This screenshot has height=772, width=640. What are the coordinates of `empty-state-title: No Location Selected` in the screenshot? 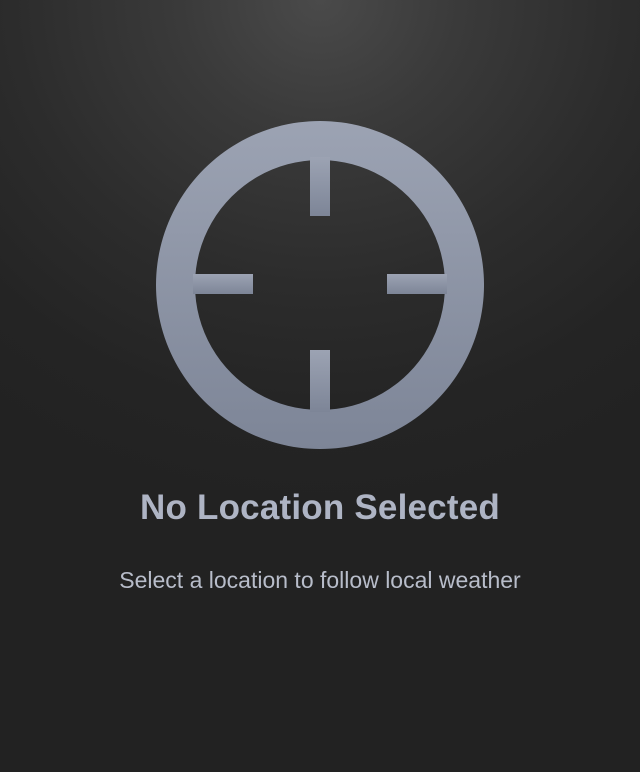 It's located at (320, 507).